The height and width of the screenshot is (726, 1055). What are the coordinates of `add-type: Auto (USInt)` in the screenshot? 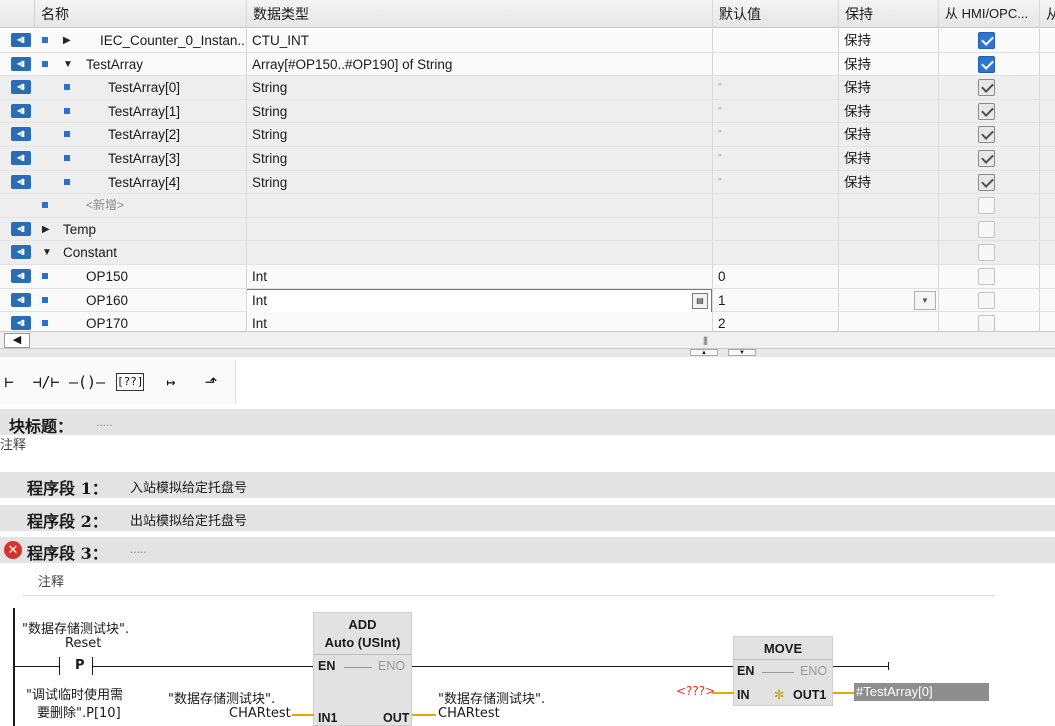 It's located at (362, 642).